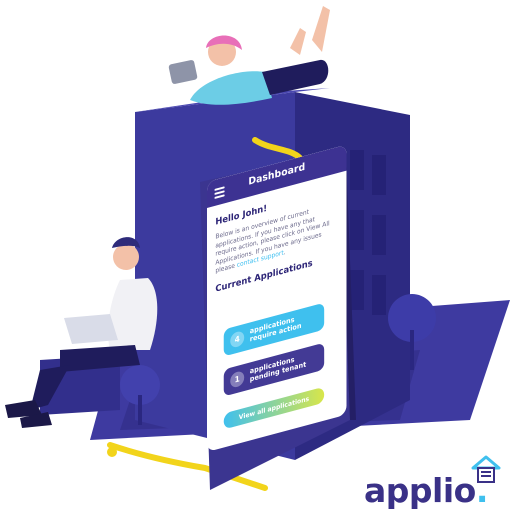 The height and width of the screenshot is (519, 510). What do you see at coordinates (278, 368) in the screenshot?
I see `card-label: applications pending tenant` at bounding box center [278, 368].